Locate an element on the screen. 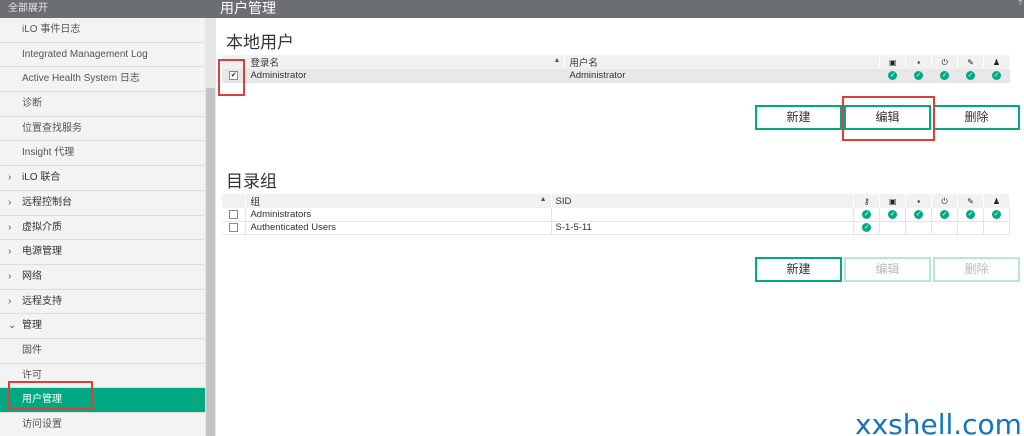 This screenshot has width=1024, height=436. local-new-button: 新建 is located at coordinates (798, 117).